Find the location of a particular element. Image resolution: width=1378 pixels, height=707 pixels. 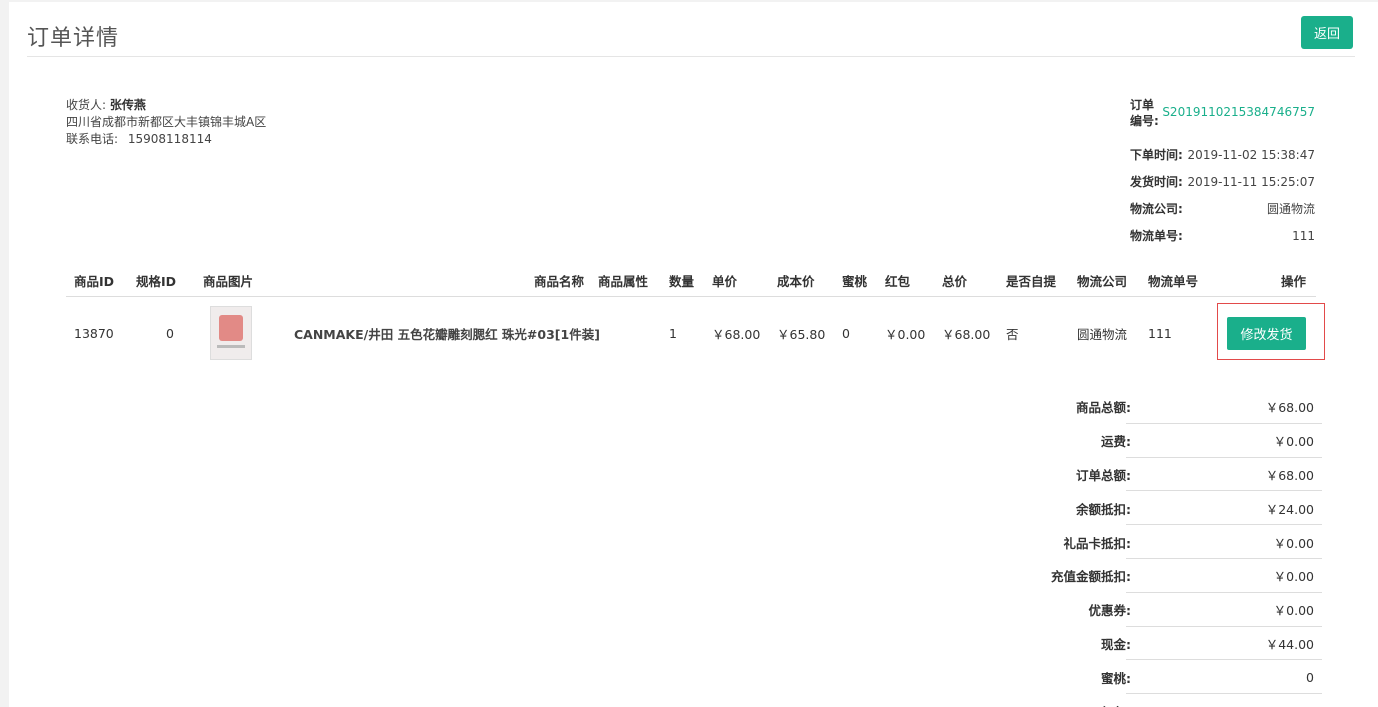

col-pickup: 是否自提 is located at coordinates (1031, 281).